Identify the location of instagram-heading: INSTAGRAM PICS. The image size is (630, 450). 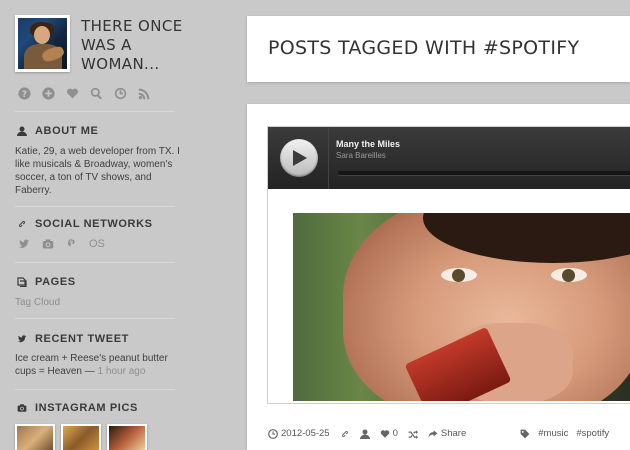
(77, 408).